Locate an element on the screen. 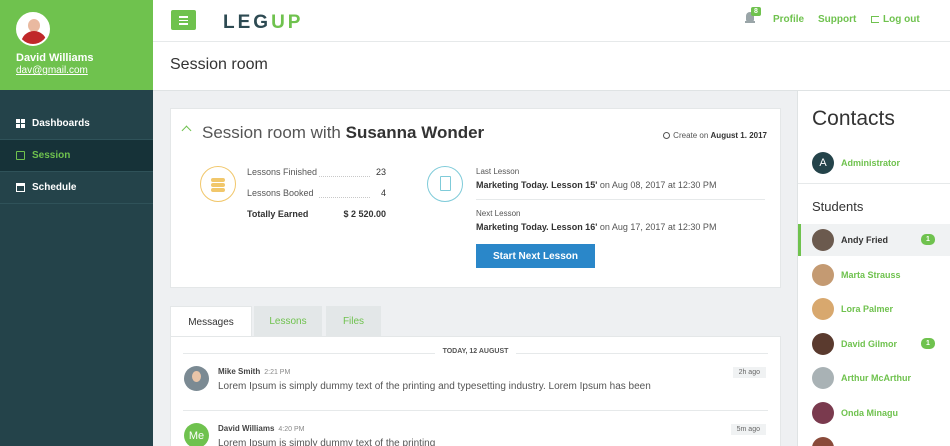  student-item: Andy Fried 1 is located at coordinates (874, 240).